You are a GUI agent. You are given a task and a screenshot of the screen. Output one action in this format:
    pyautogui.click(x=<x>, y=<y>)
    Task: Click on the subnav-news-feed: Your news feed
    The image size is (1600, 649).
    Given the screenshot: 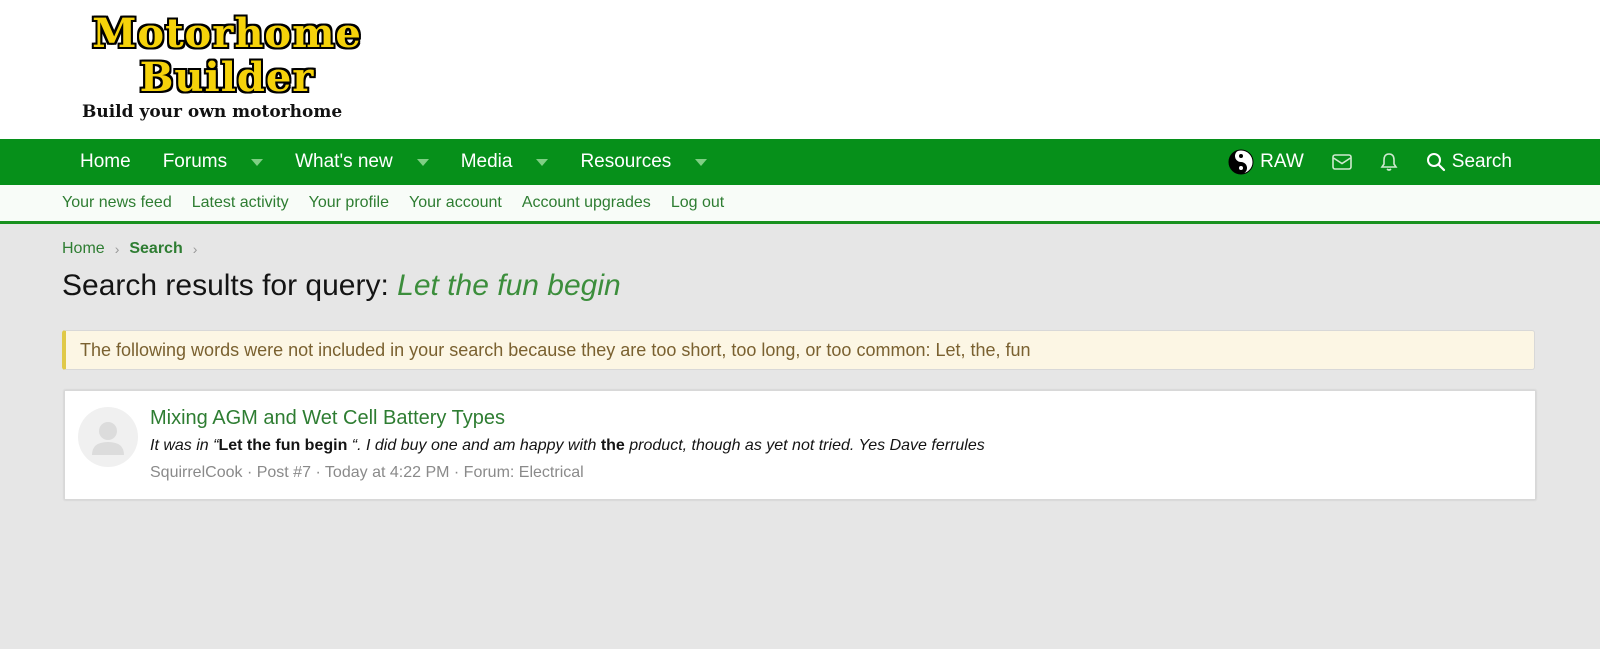 What is the action you would take?
    pyautogui.click(x=117, y=203)
    